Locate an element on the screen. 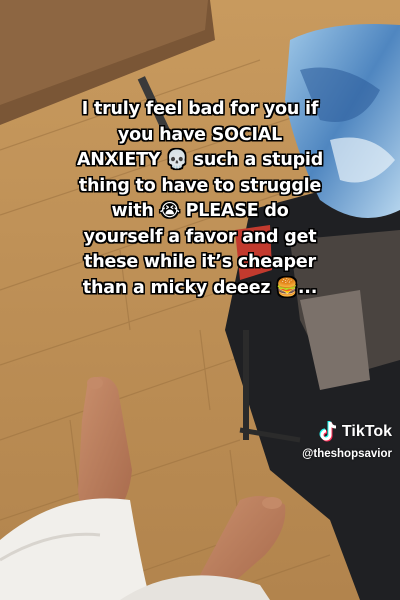  caption-line: thing to have to struggle is located at coordinates (200, 185).